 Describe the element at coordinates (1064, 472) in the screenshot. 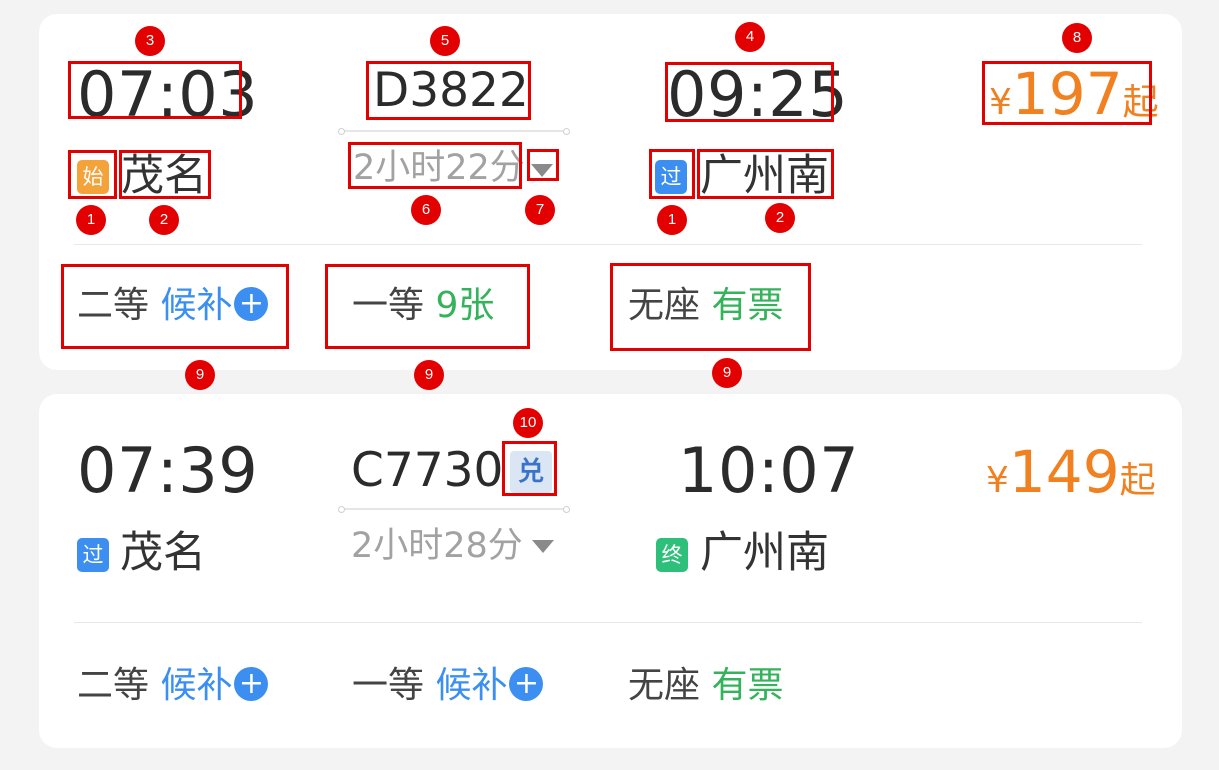

I see `price-value: 149` at that location.